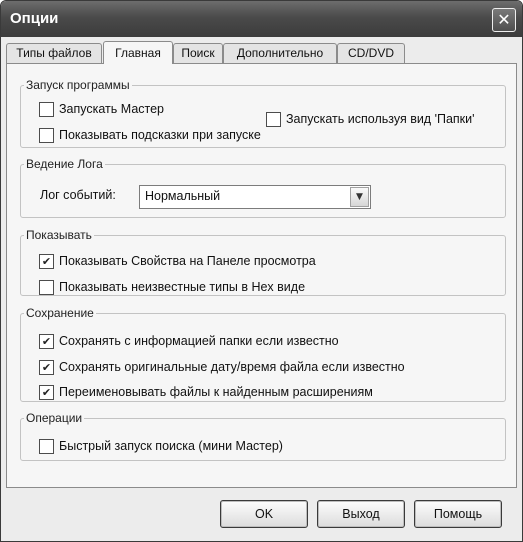 The height and width of the screenshot is (542, 523). Describe the element at coordinates (46, 446) in the screenshot. I see `quick-search-checkbox-box` at that location.